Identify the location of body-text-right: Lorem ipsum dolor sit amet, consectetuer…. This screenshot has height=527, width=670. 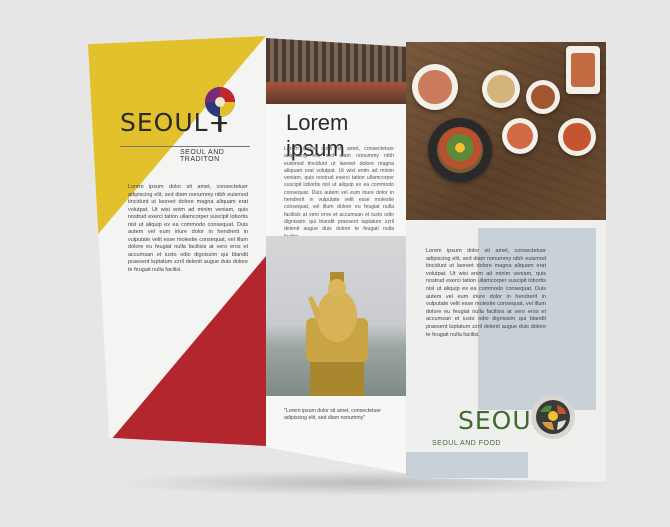
(486, 293).